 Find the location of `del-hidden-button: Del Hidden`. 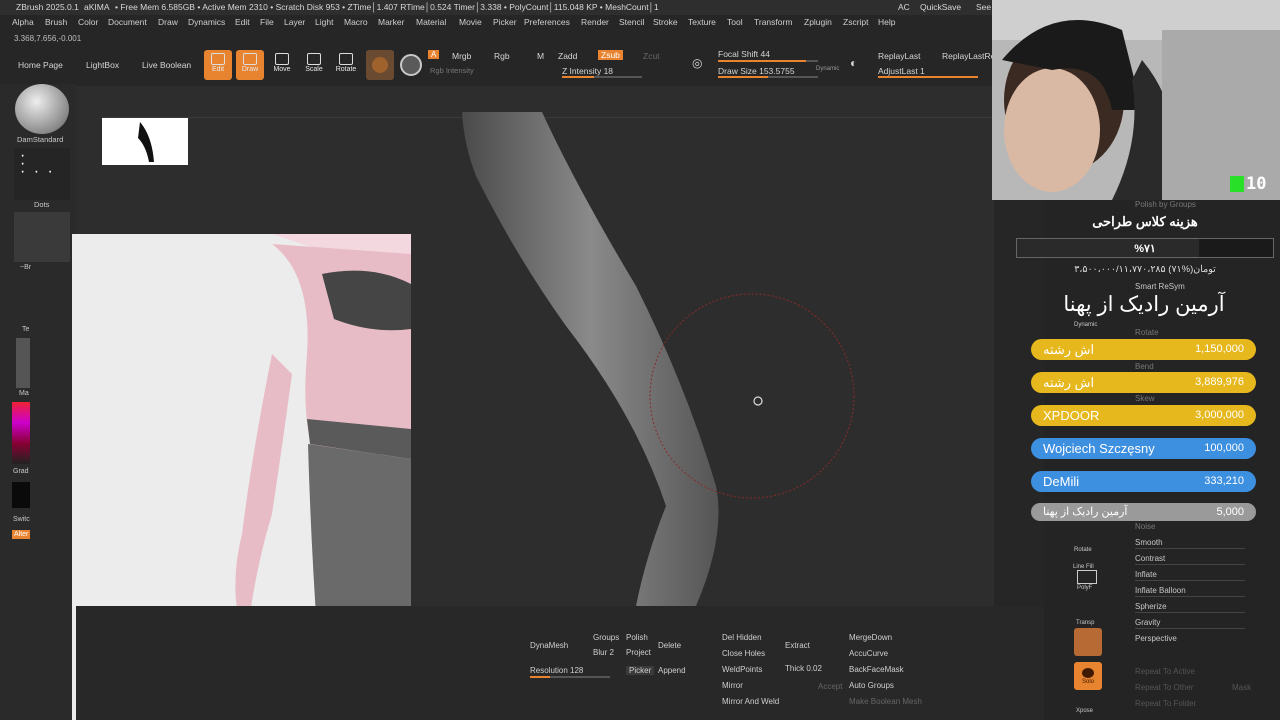

del-hidden-button: Del Hidden is located at coordinates (742, 637).